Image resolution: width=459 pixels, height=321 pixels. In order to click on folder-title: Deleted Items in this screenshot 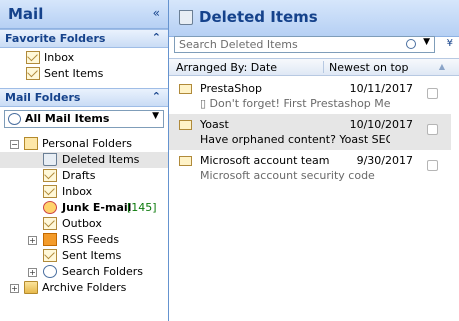, I will do `click(258, 17)`.